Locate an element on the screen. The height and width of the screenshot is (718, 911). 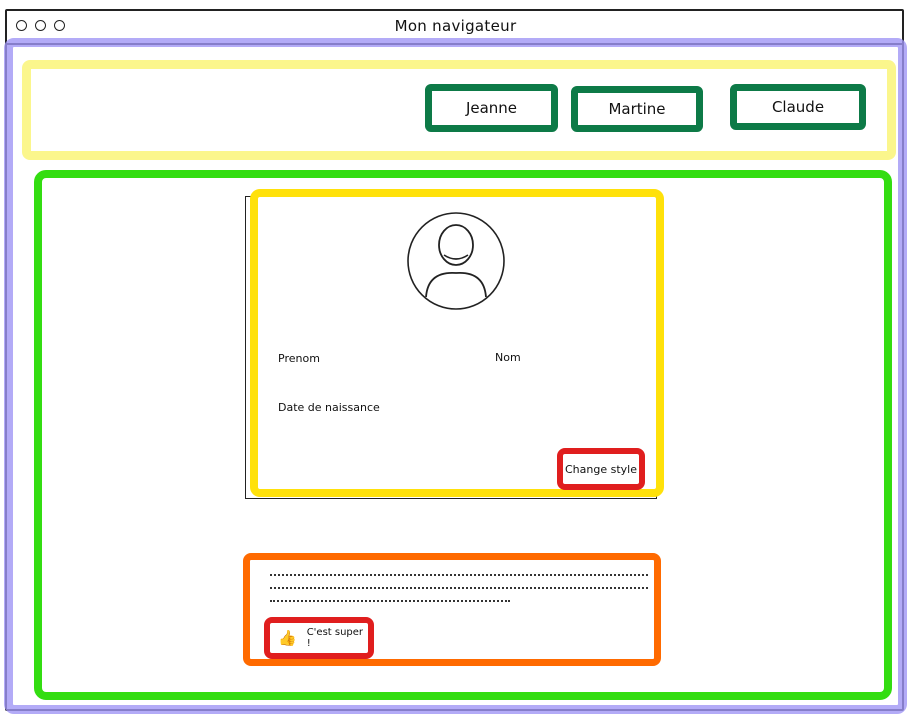
tab-martine: Martine is located at coordinates (637, 109).